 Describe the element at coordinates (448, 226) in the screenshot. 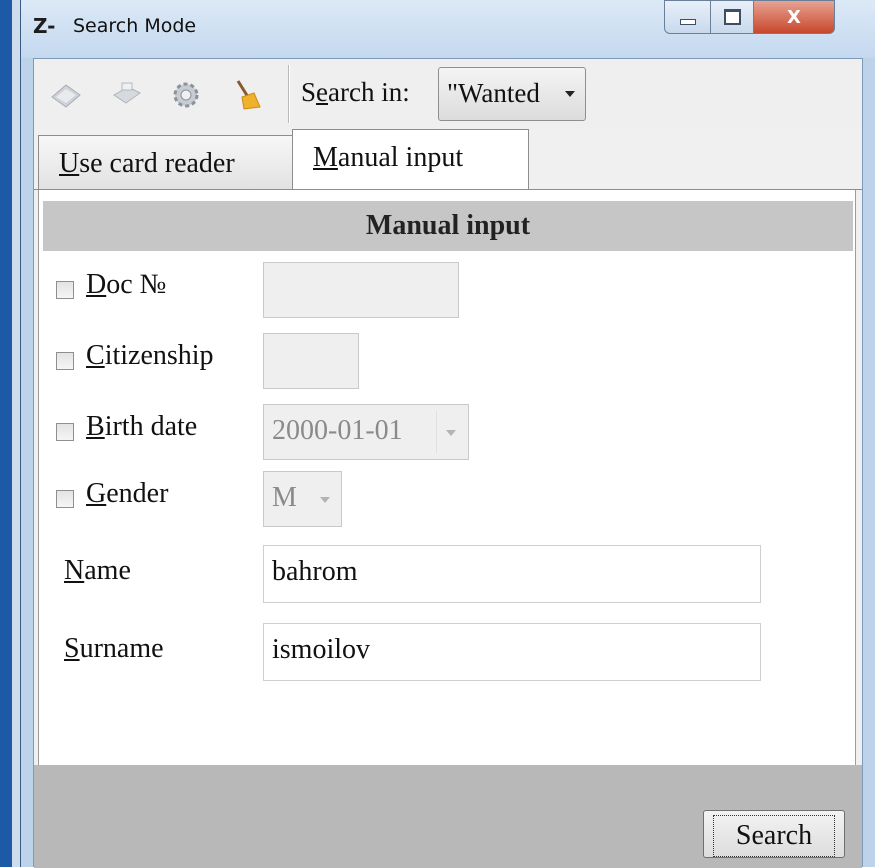

I see `panel-header: Manual input` at that location.